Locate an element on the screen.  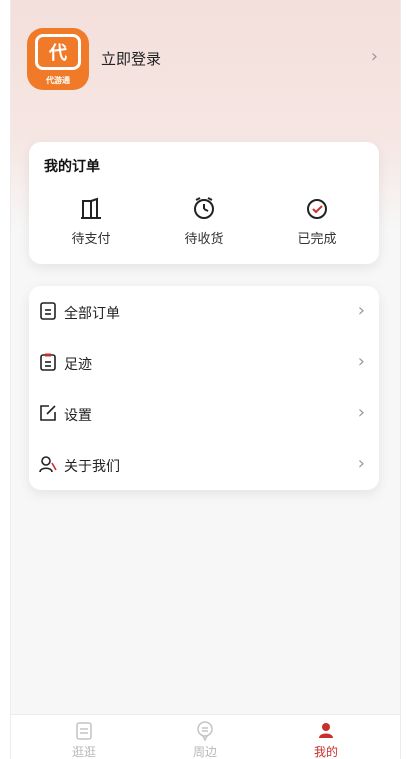
tab-nearby: 周边 is located at coordinates (205, 737).